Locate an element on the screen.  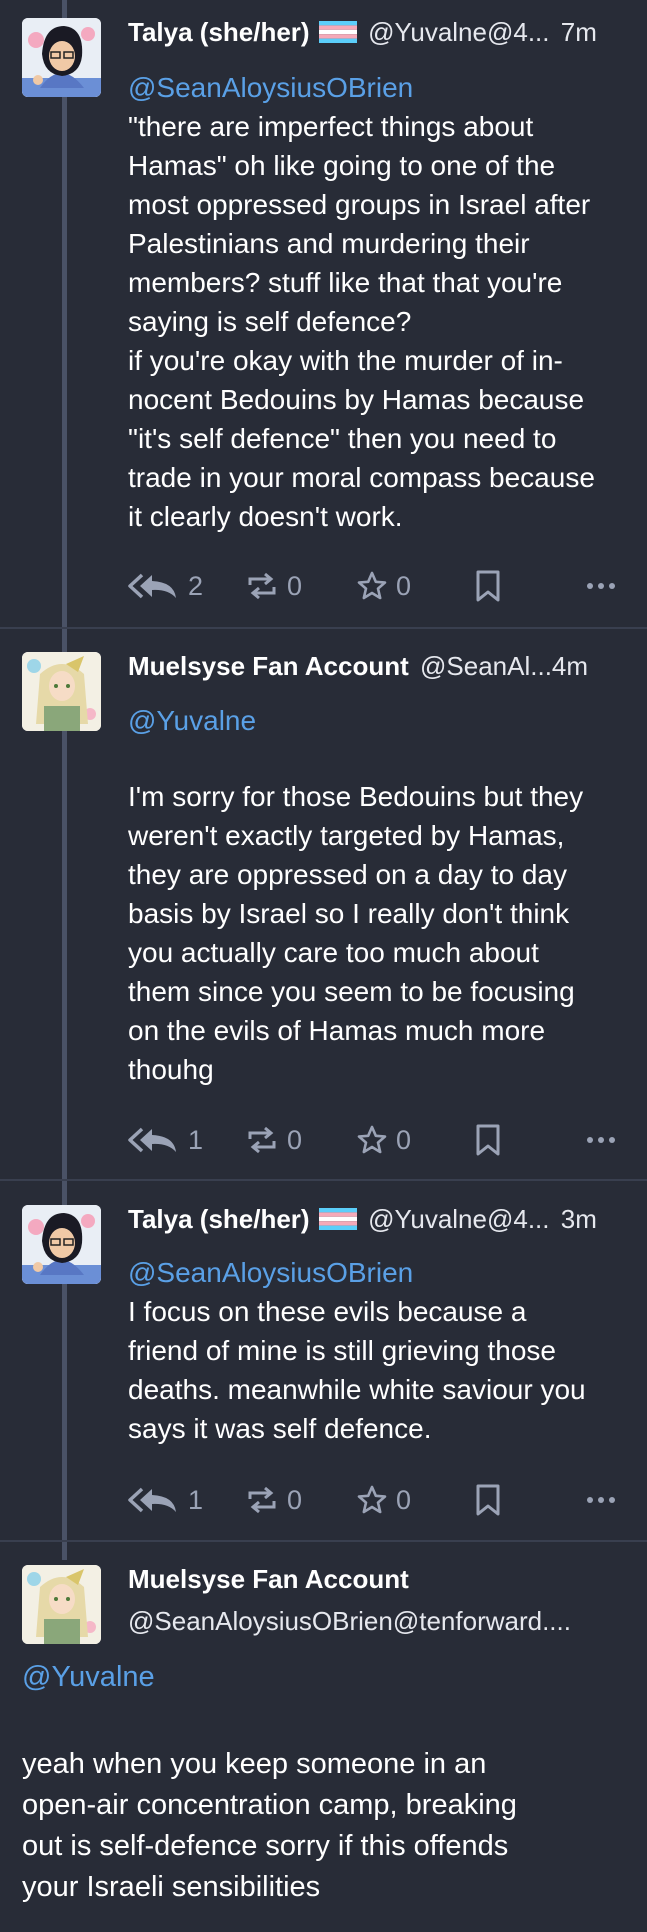
timestamp: 4m is located at coordinates (570, 666).